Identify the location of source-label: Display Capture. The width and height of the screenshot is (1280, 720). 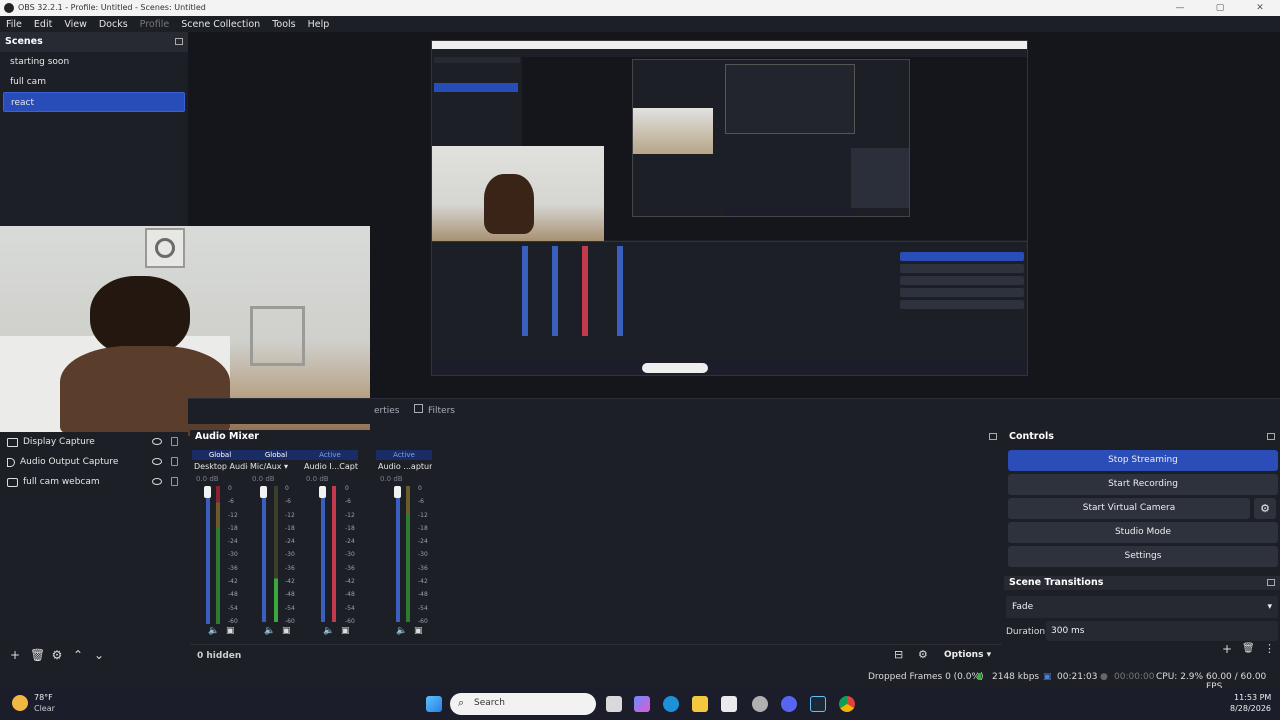
(59, 442).